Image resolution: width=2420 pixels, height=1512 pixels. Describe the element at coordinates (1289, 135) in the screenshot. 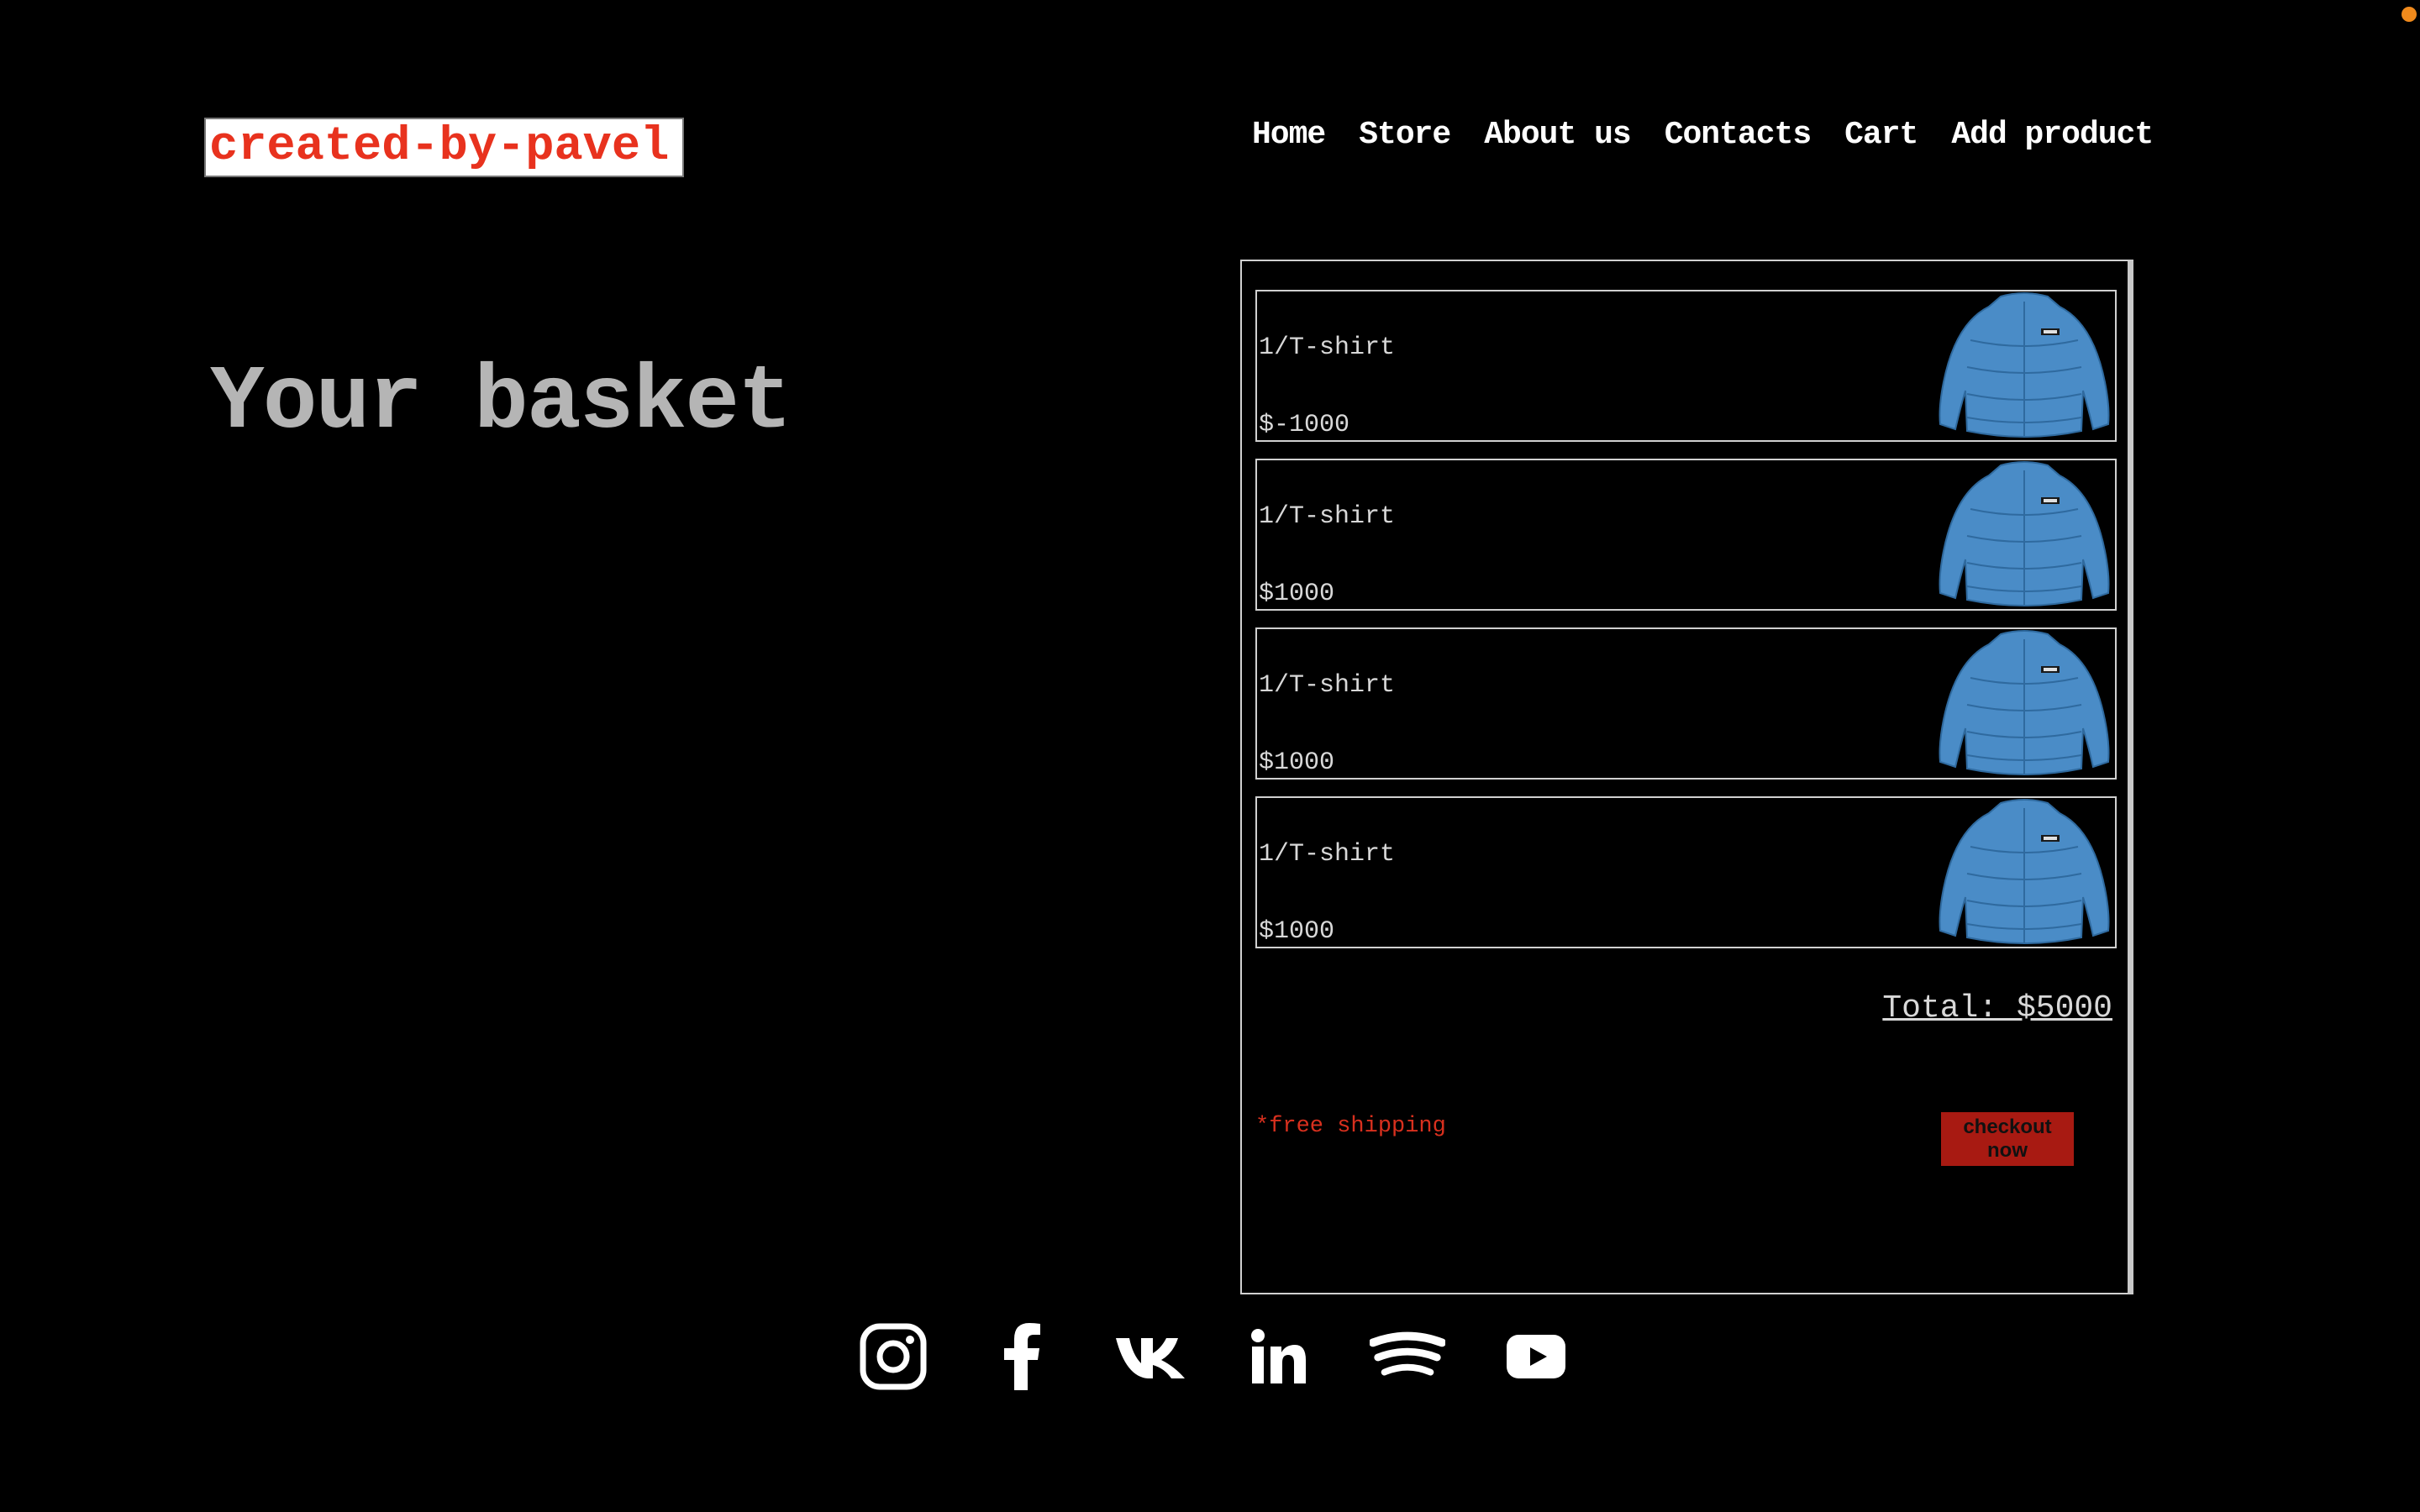

I see `nav-home: Home` at that location.